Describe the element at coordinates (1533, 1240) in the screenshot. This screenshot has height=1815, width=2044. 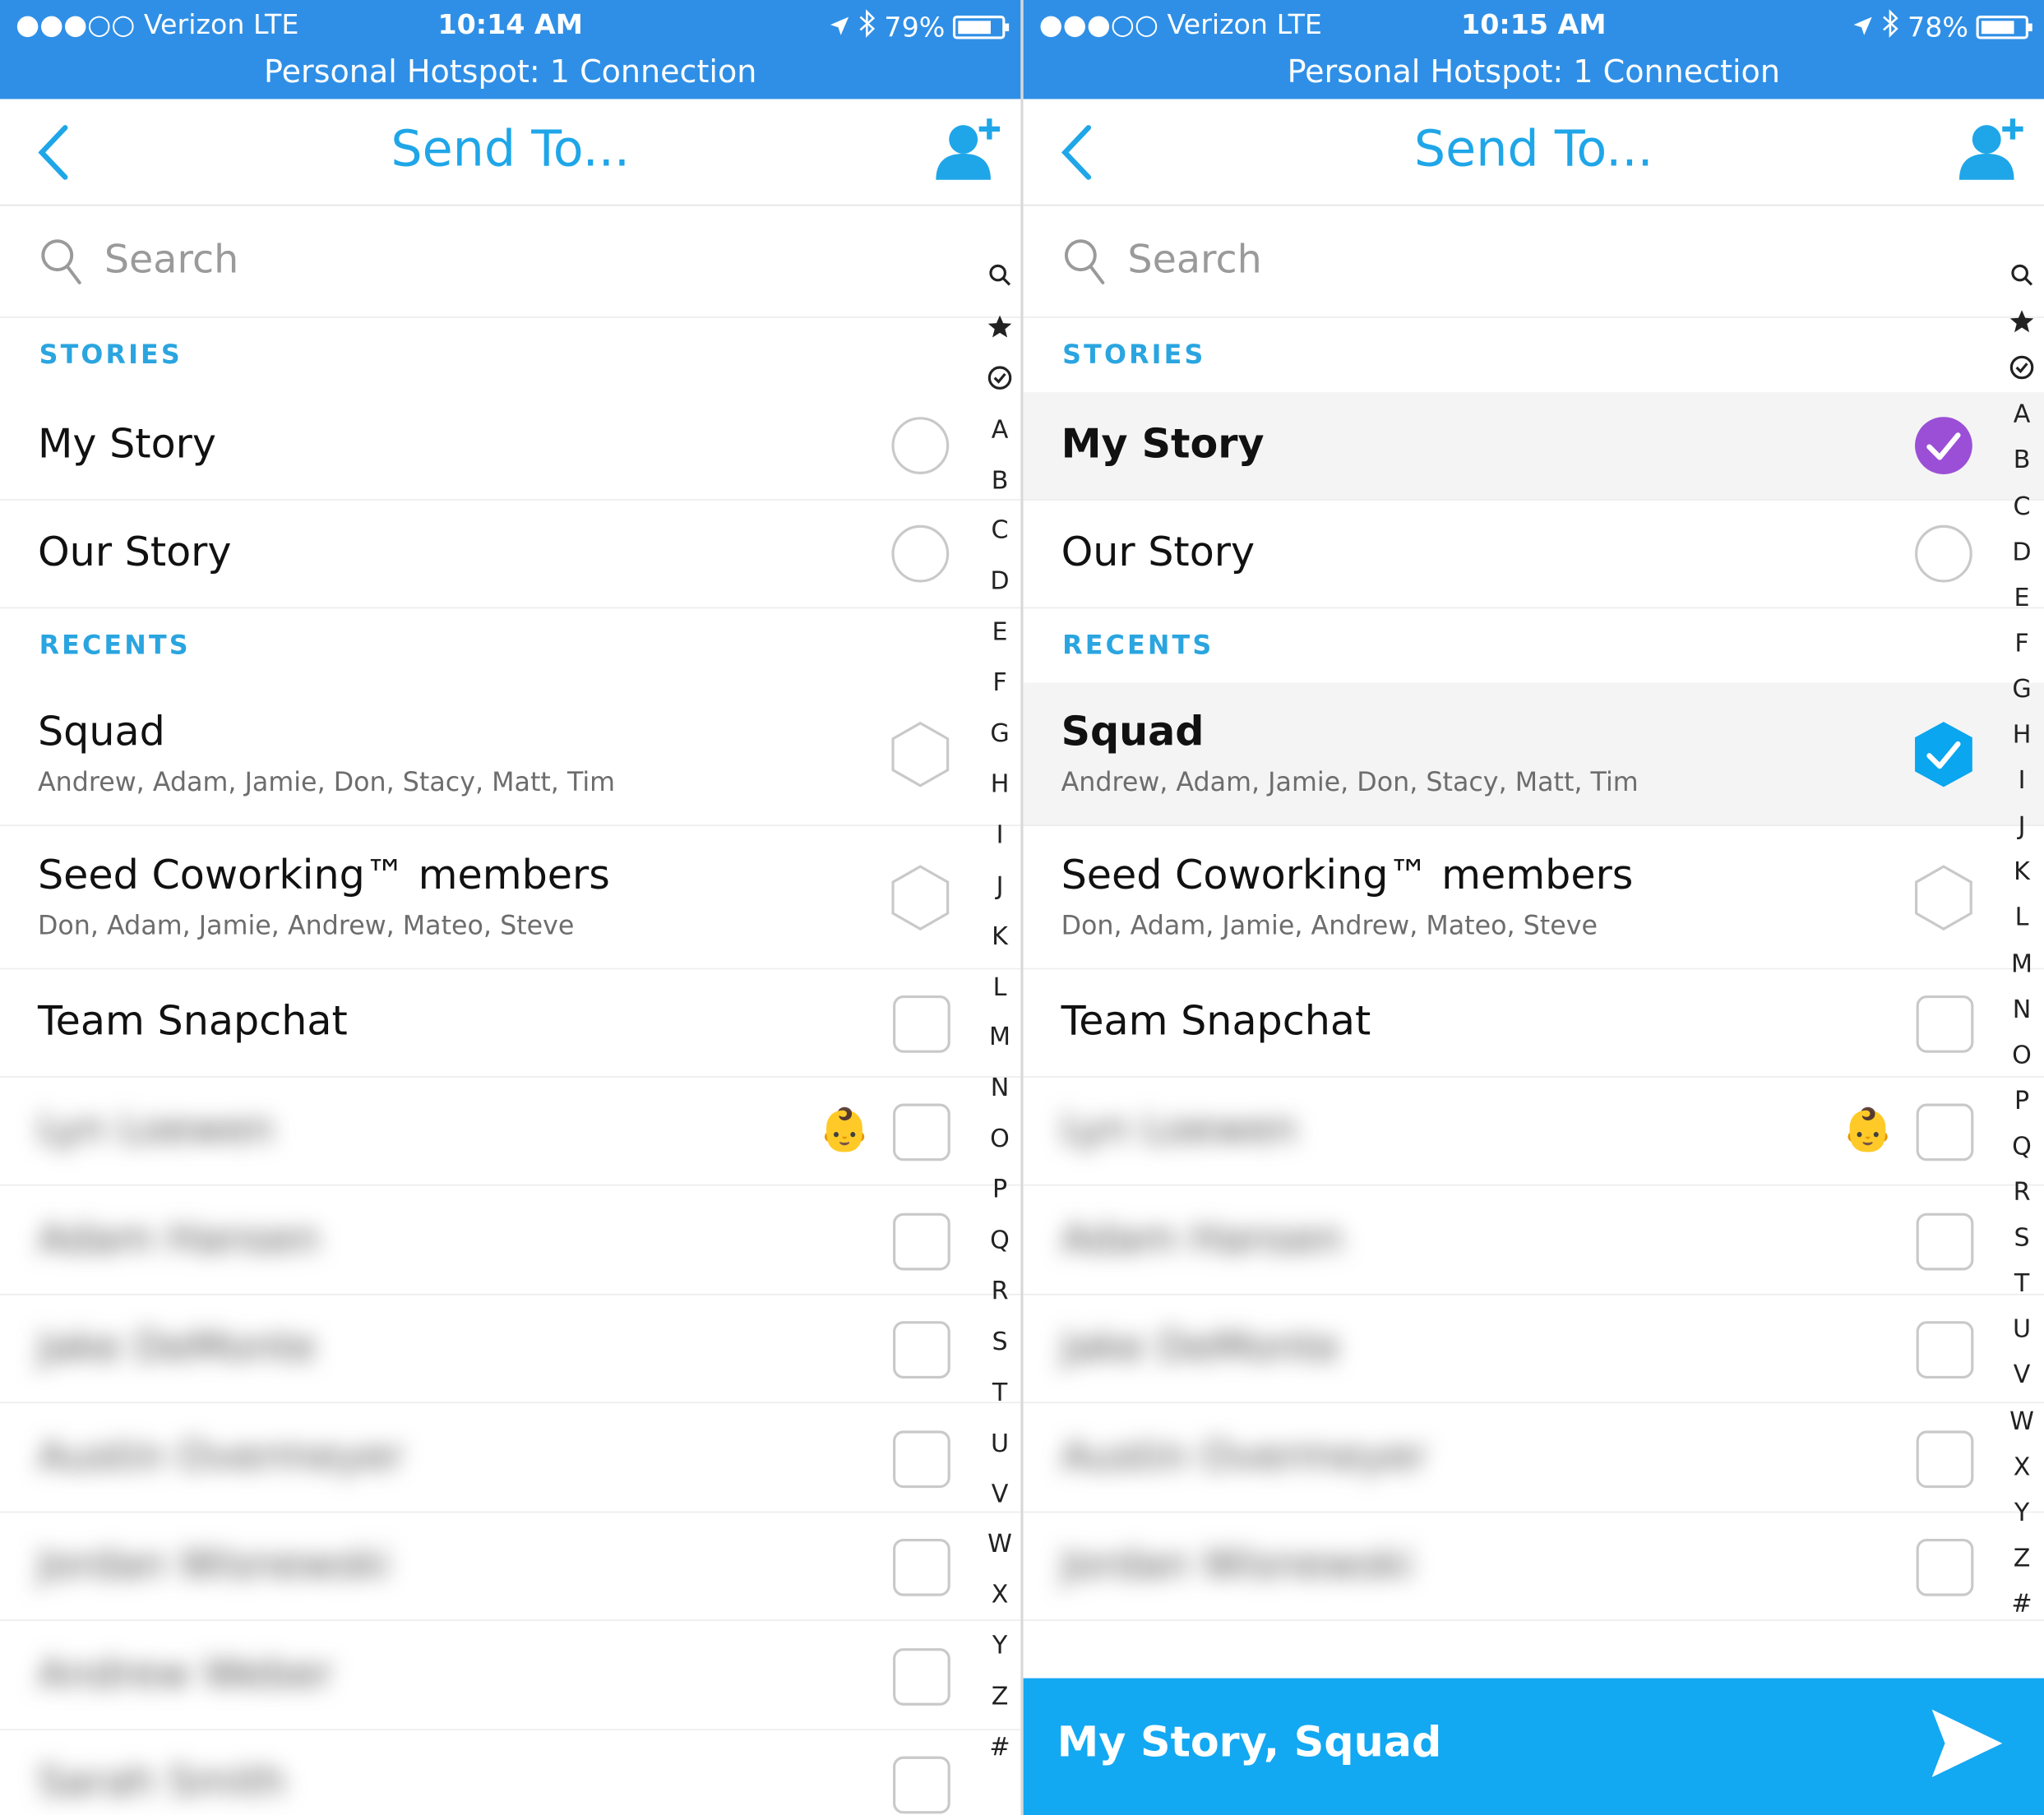
I see `friend-row: Adam Hansen` at that location.